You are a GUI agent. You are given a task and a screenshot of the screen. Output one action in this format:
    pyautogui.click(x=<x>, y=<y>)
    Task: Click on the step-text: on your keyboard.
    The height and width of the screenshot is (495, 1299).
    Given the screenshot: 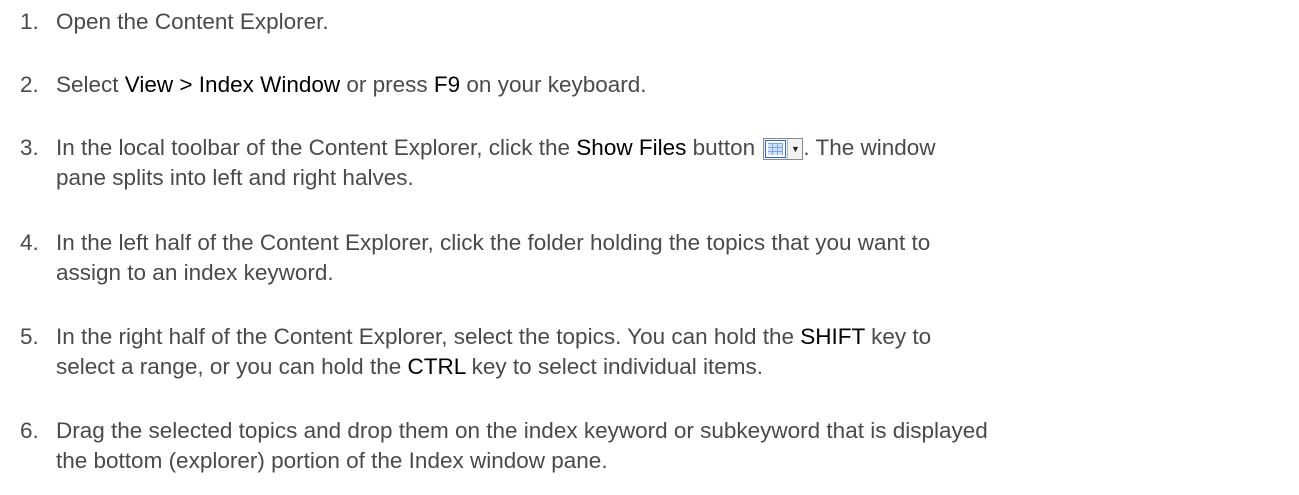 What is the action you would take?
    pyautogui.click(x=553, y=84)
    